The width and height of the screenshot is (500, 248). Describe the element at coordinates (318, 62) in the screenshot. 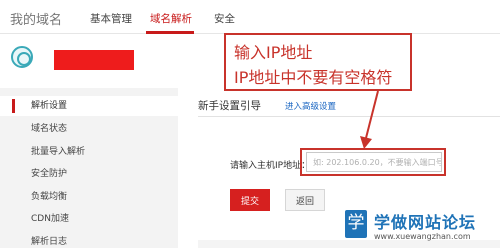

I see `annotation-callout: 输入IP地址 IP地址中不要有空格符` at that location.